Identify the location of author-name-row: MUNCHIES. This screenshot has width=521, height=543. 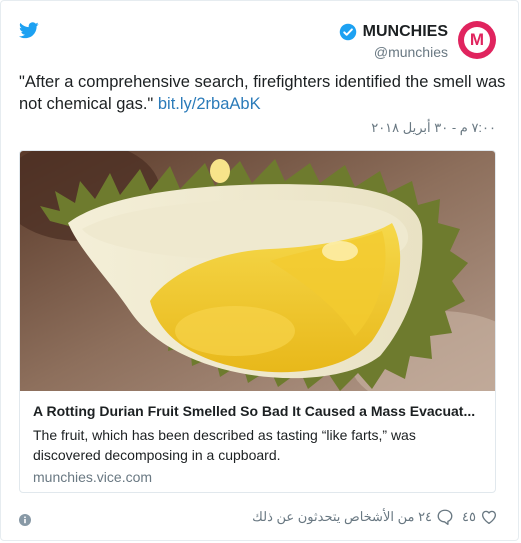
(393, 32).